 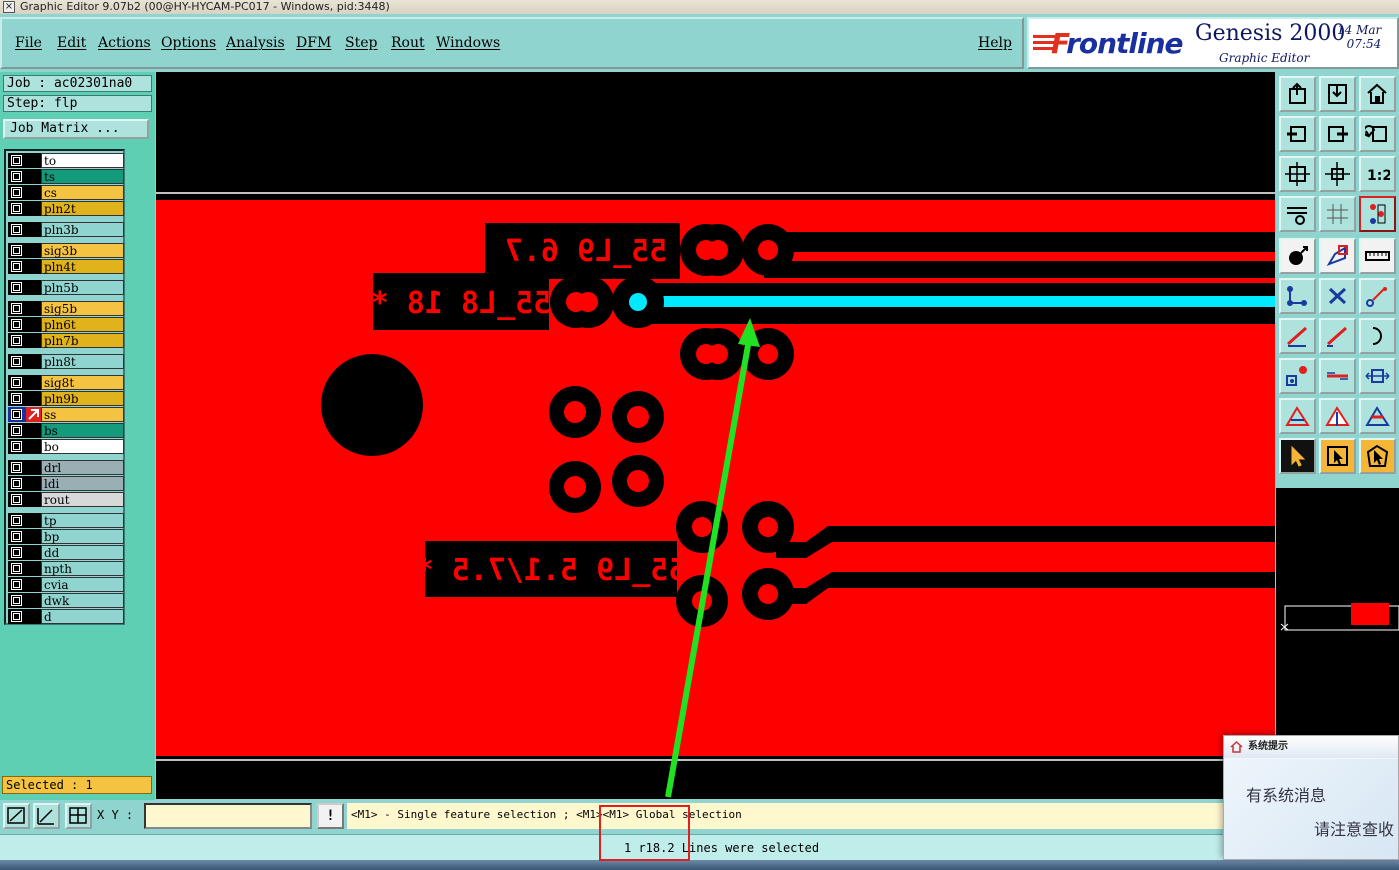 What do you see at coordinates (82, 499) in the screenshot?
I see `layer-name: rout` at bounding box center [82, 499].